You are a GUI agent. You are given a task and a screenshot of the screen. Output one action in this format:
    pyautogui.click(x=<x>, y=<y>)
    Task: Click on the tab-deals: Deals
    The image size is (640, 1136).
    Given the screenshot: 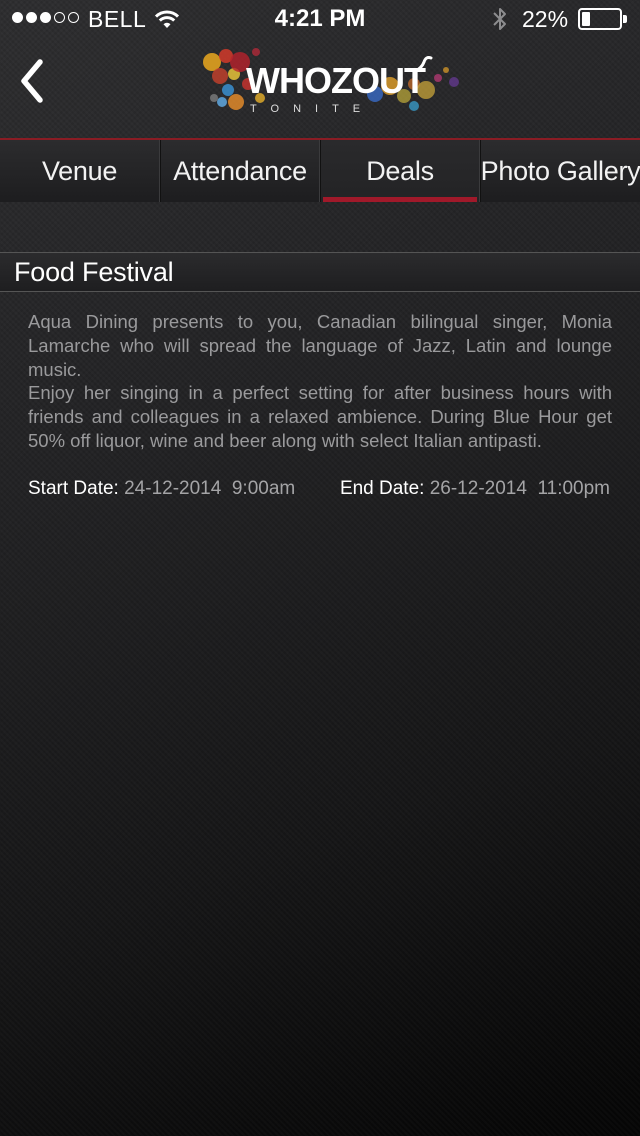 What is the action you would take?
    pyautogui.click(x=400, y=171)
    